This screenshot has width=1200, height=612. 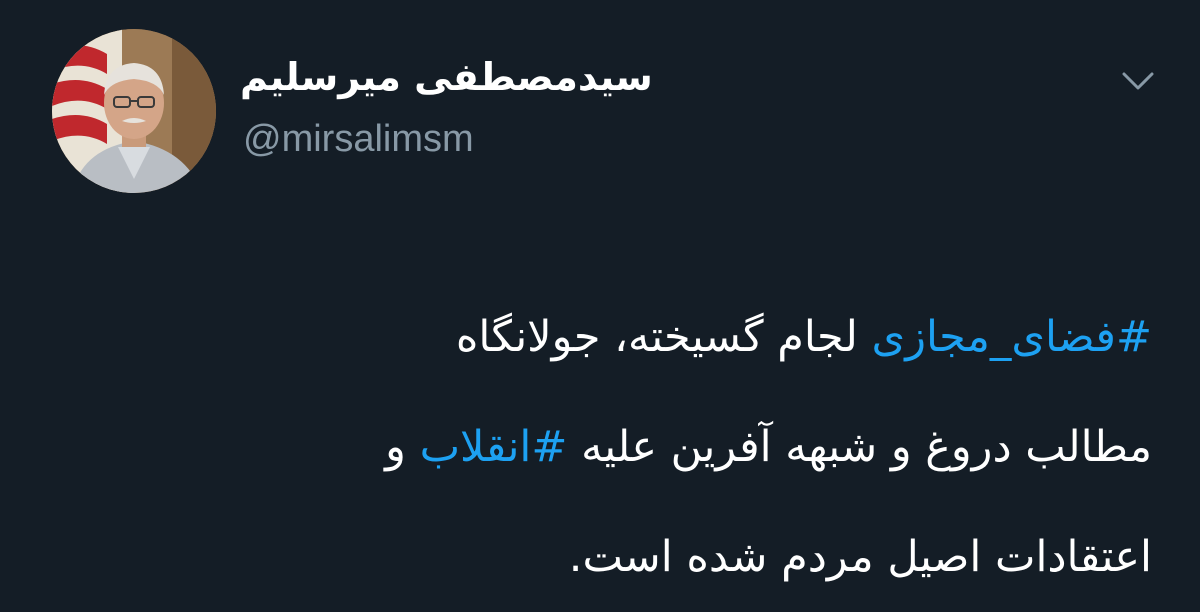 What do you see at coordinates (1012, 337) in the screenshot?
I see `hashtag-link: #فضای_مجازی` at bounding box center [1012, 337].